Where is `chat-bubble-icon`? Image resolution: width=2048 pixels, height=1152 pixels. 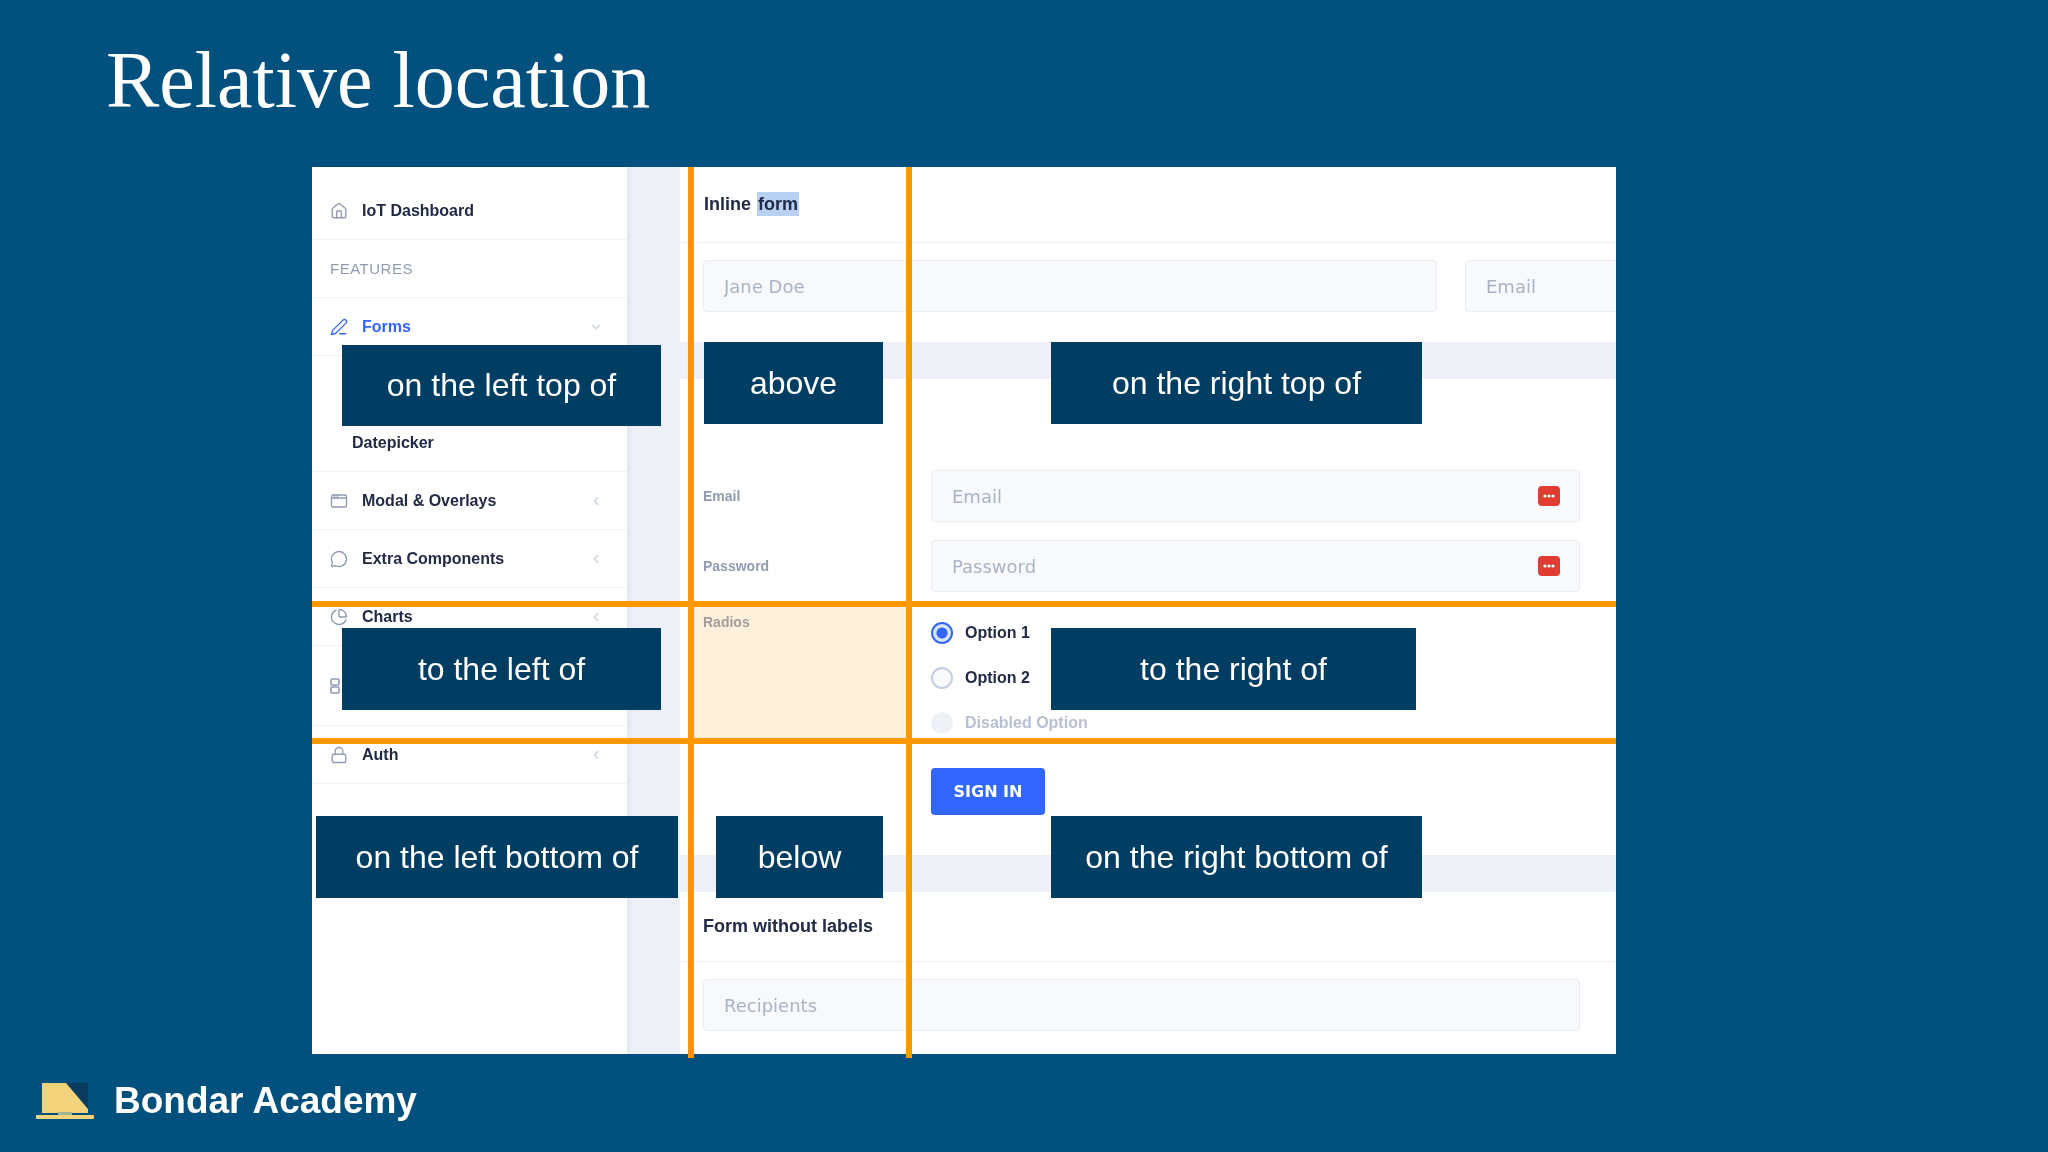 chat-bubble-icon is located at coordinates (339, 558).